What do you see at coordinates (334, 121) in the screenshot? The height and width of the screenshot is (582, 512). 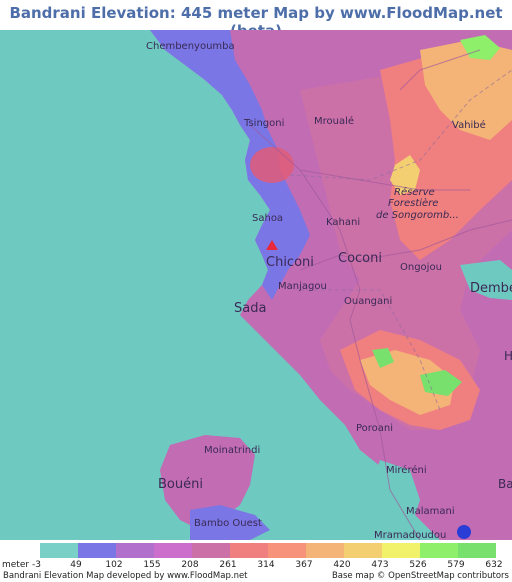 I see `place-mrouale: Mroualé` at bounding box center [334, 121].